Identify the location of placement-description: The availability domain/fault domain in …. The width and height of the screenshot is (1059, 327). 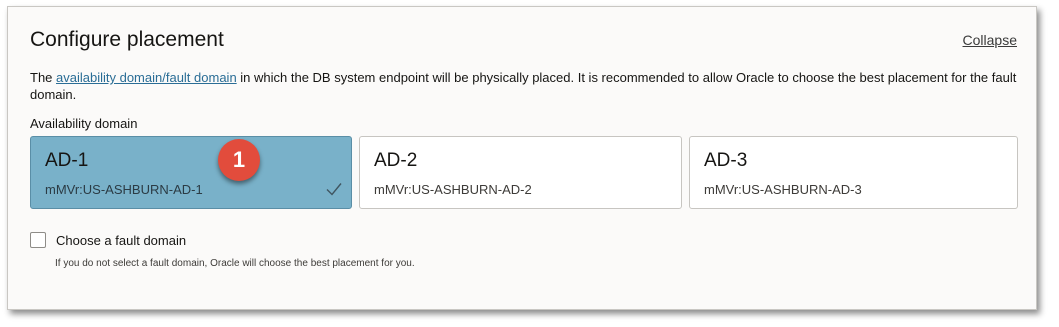
(525, 86).